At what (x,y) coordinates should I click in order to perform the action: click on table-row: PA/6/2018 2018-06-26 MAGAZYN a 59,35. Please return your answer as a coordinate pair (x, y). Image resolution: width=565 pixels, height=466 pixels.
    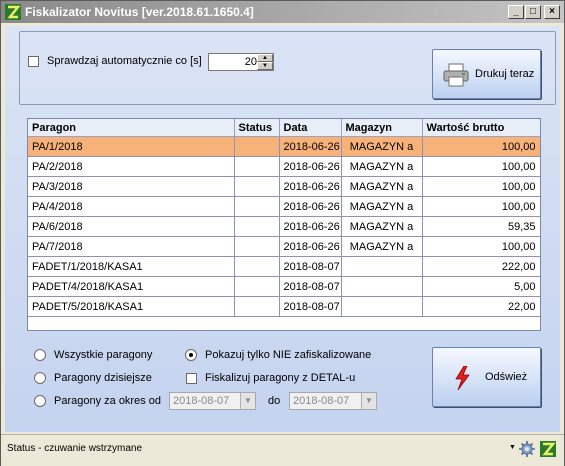
    Looking at the image, I should click on (284, 226).